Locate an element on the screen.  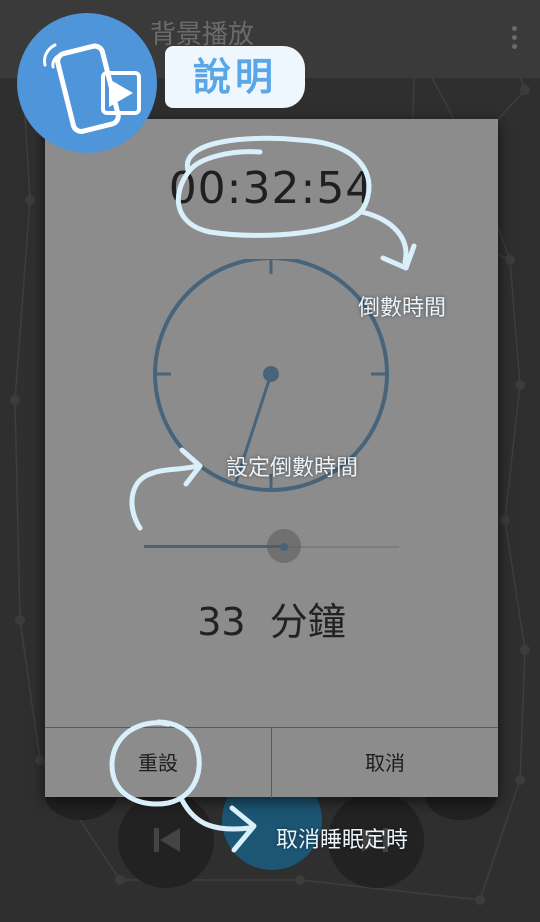
app-badge is located at coordinates (87, 83).